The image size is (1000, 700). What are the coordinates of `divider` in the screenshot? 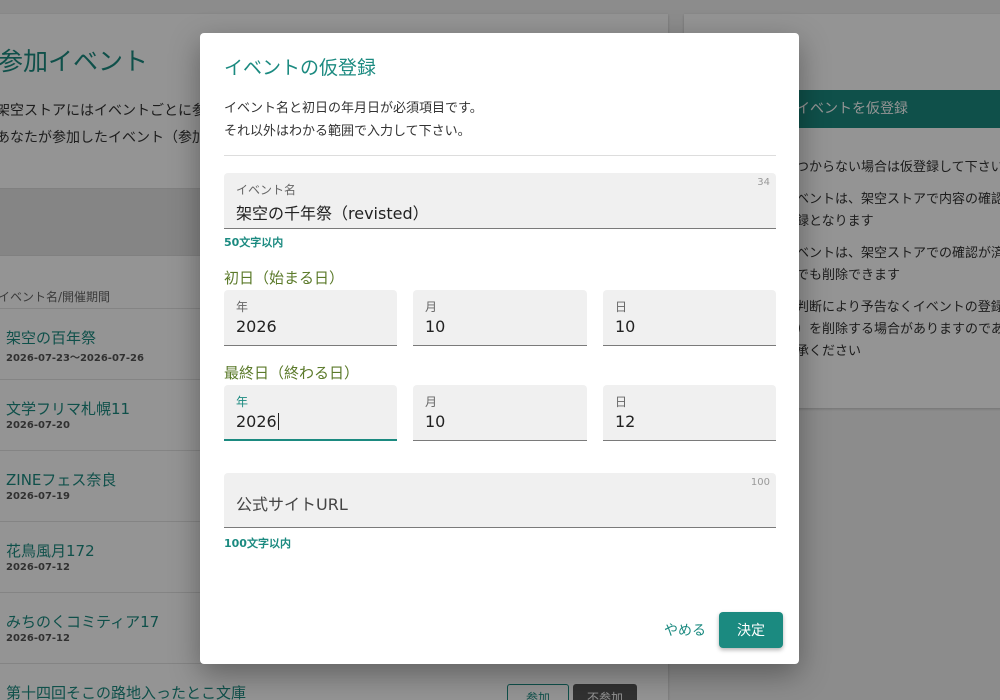 It's located at (500, 155).